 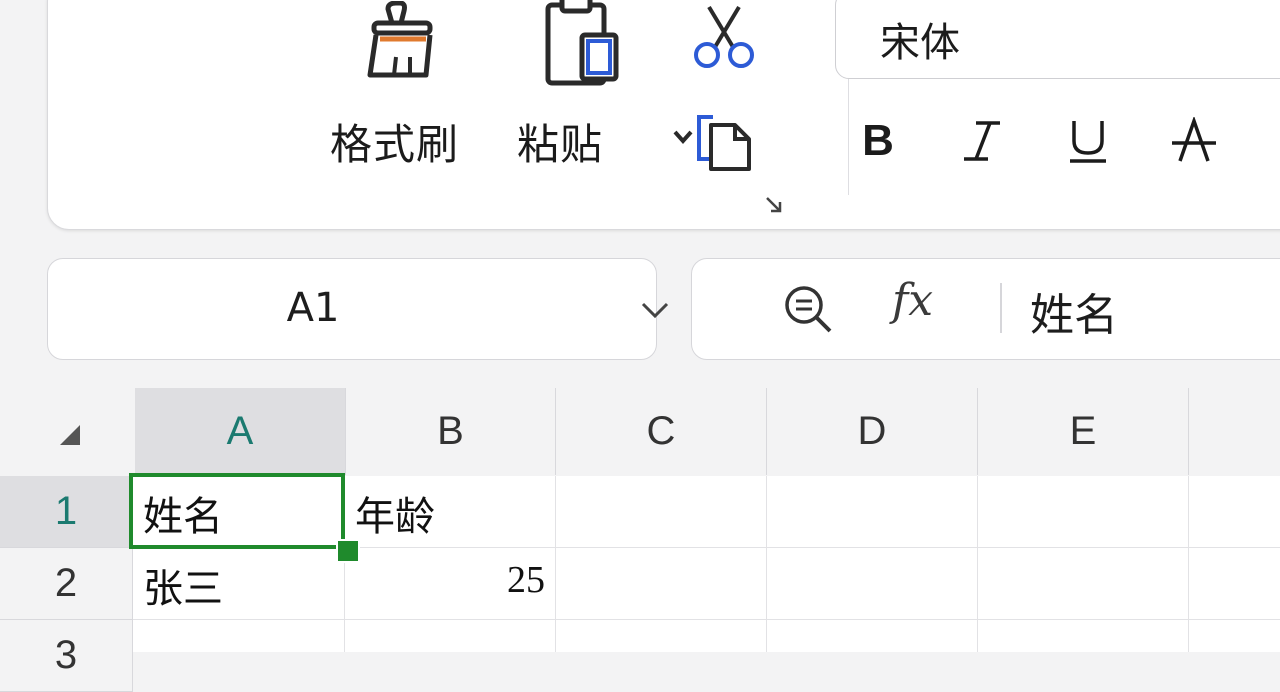 What do you see at coordinates (1234, 584) in the screenshot?
I see `cell-f2` at bounding box center [1234, 584].